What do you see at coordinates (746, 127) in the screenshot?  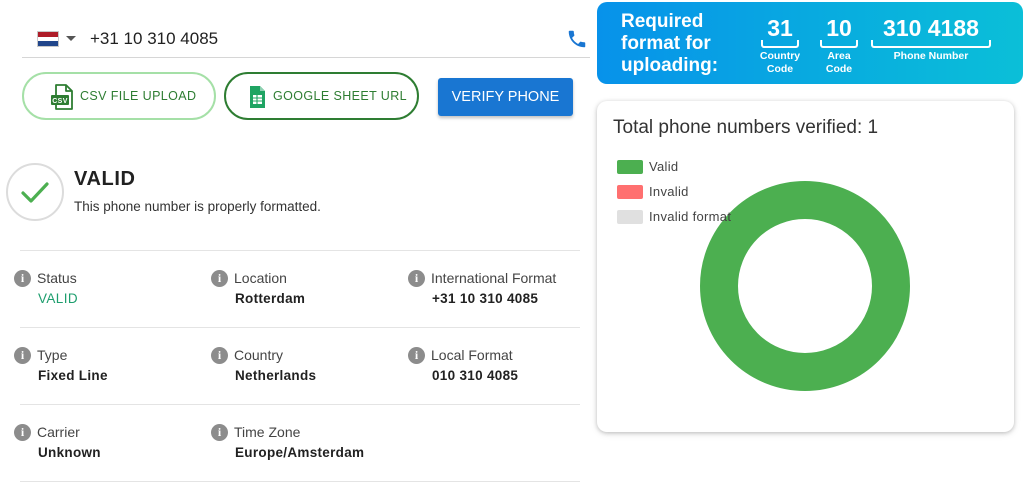 I see `chart-title: Total phone numbers verified: 1` at bounding box center [746, 127].